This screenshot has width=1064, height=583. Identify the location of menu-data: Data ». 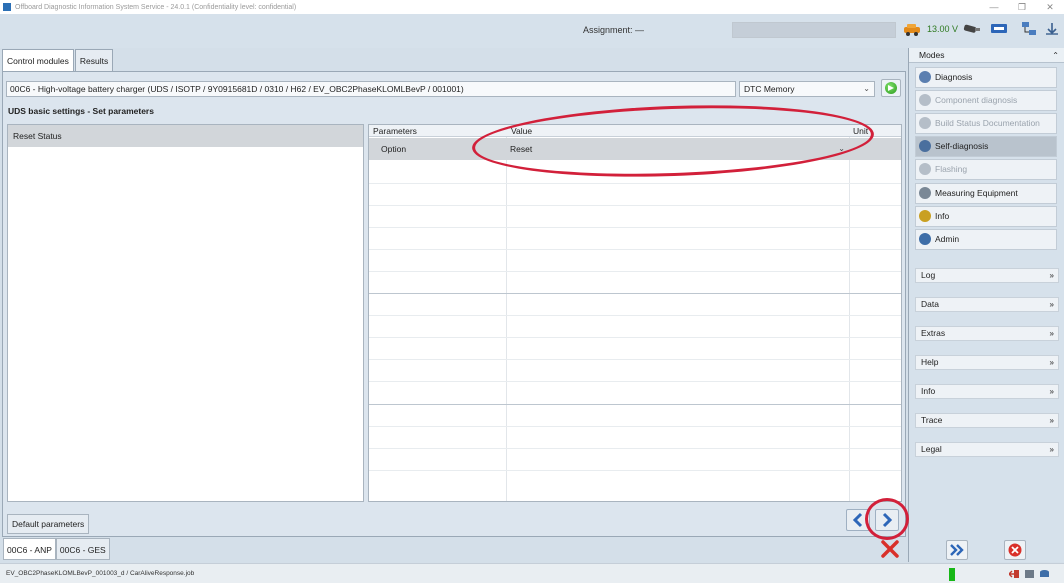
(987, 304).